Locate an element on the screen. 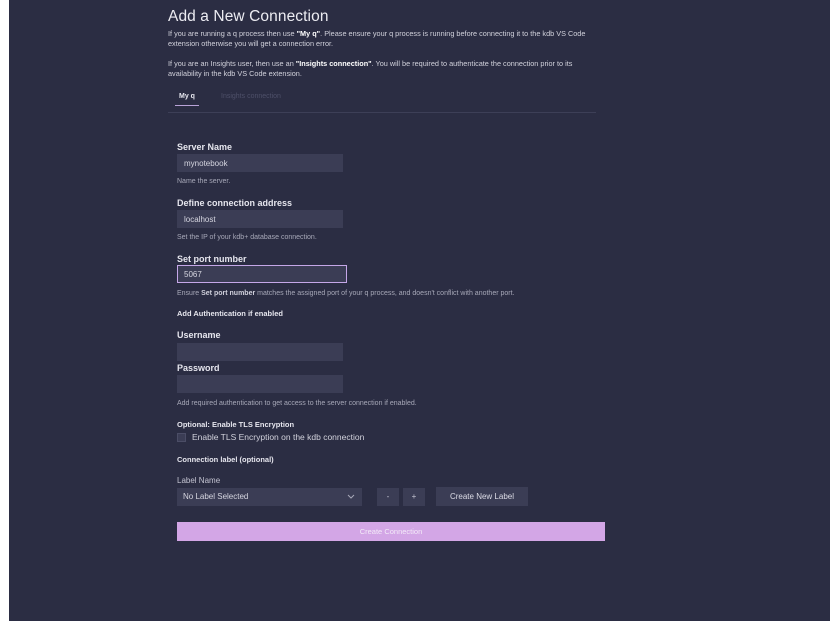 This screenshot has width=838, height=629. server-name-help: Name the server. is located at coordinates (204, 181).